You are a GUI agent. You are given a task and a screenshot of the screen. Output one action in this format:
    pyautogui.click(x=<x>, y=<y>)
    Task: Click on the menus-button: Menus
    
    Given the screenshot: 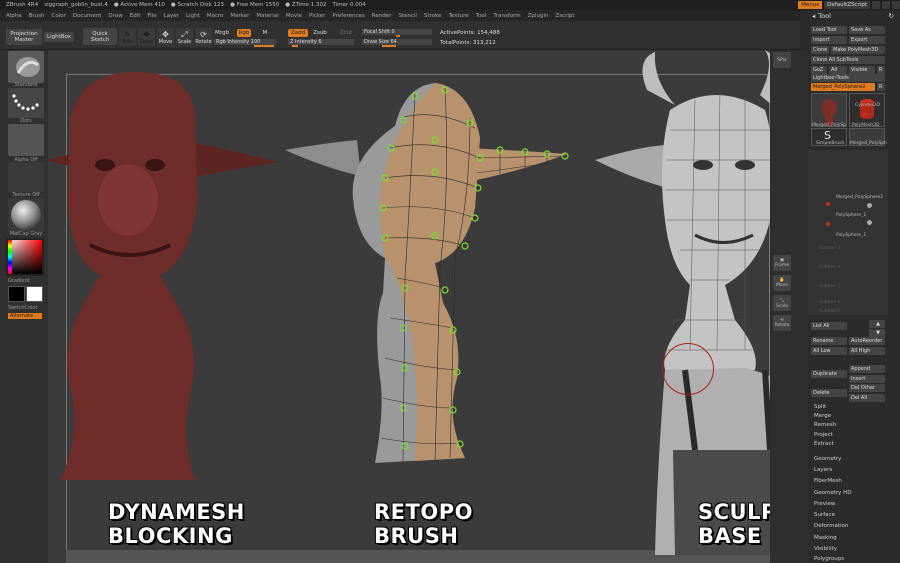 What is the action you would take?
    pyautogui.click(x=810, y=5)
    